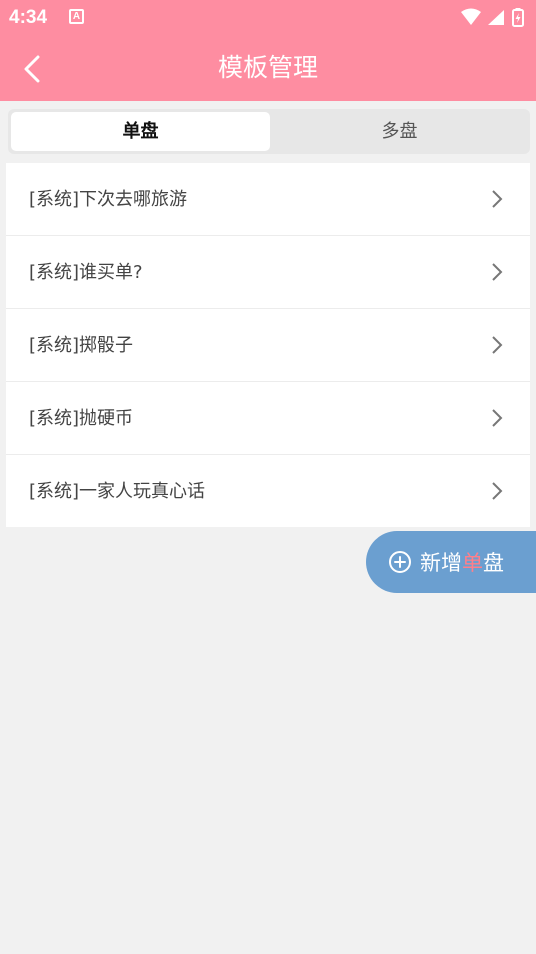  Describe the element at coordinates (28, 17) in the screenshot. I see `status-time: 4:34` at that location.